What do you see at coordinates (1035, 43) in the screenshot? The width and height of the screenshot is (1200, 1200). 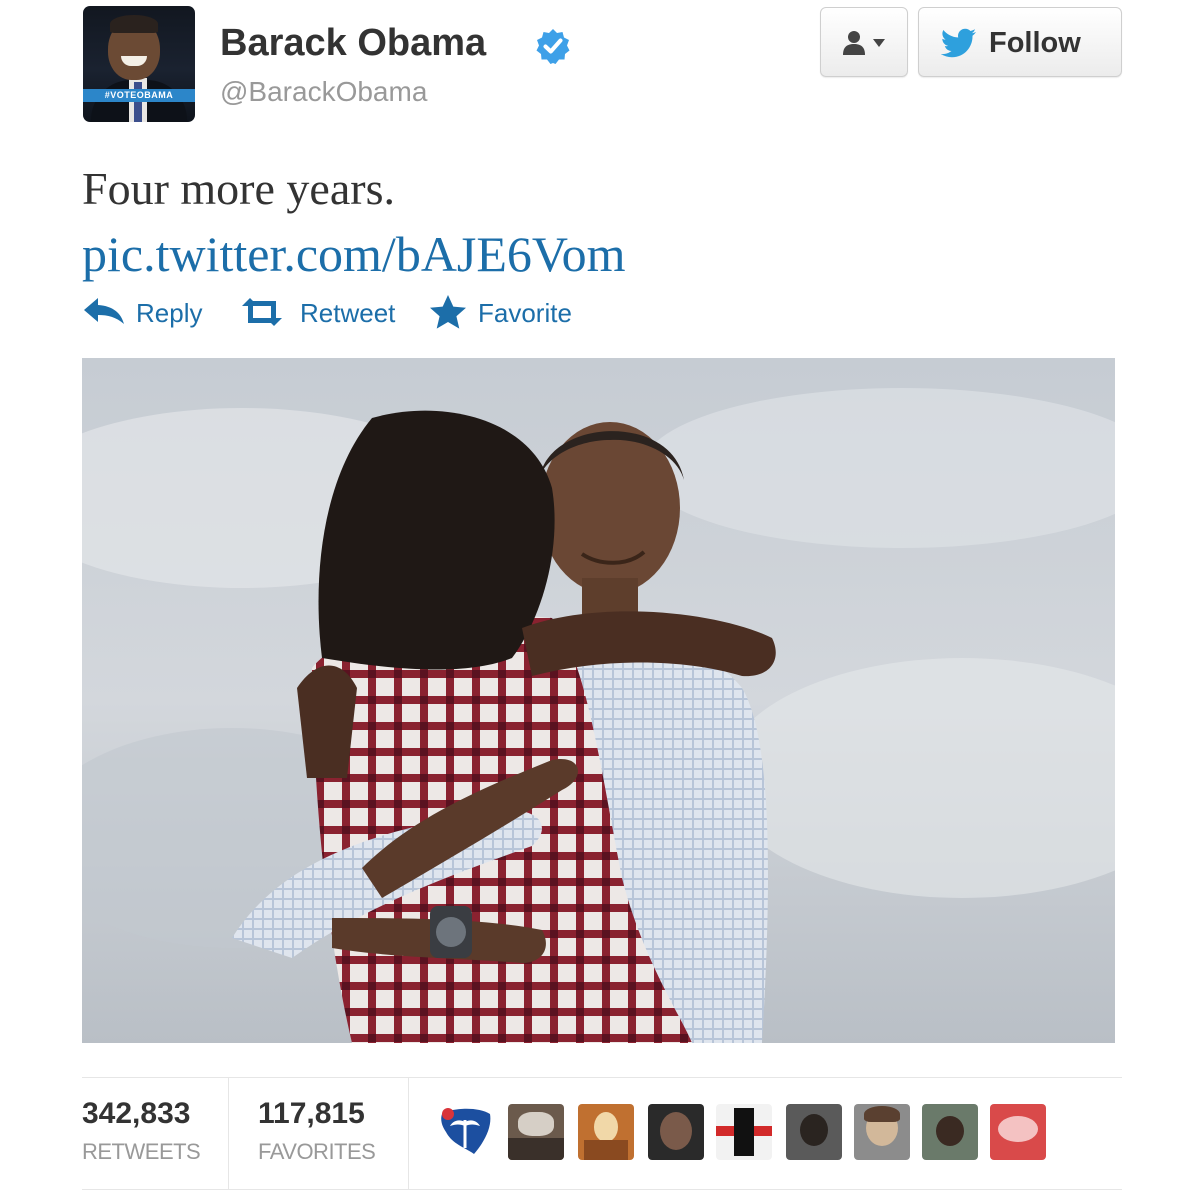 I see `follow-label: Follow` at bounding box center [1035, 43].